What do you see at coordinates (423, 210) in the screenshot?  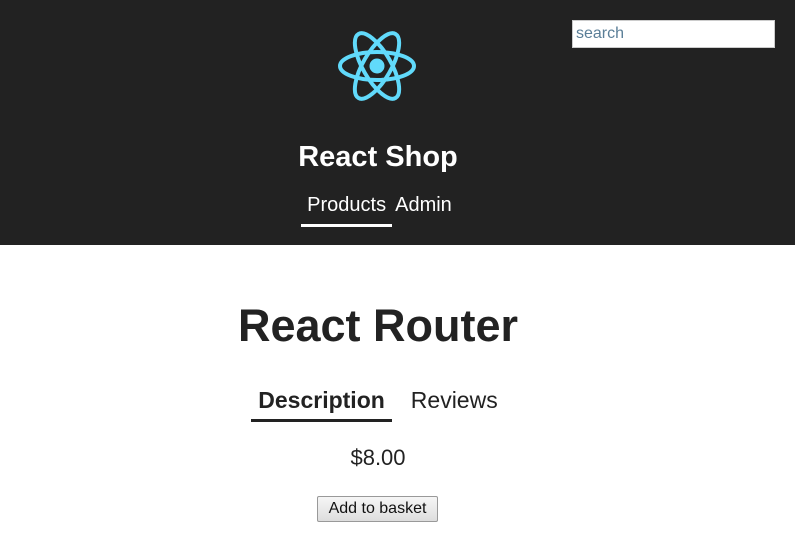 I see `nav-link-admin: Admin` at bounding box center [423, 210].